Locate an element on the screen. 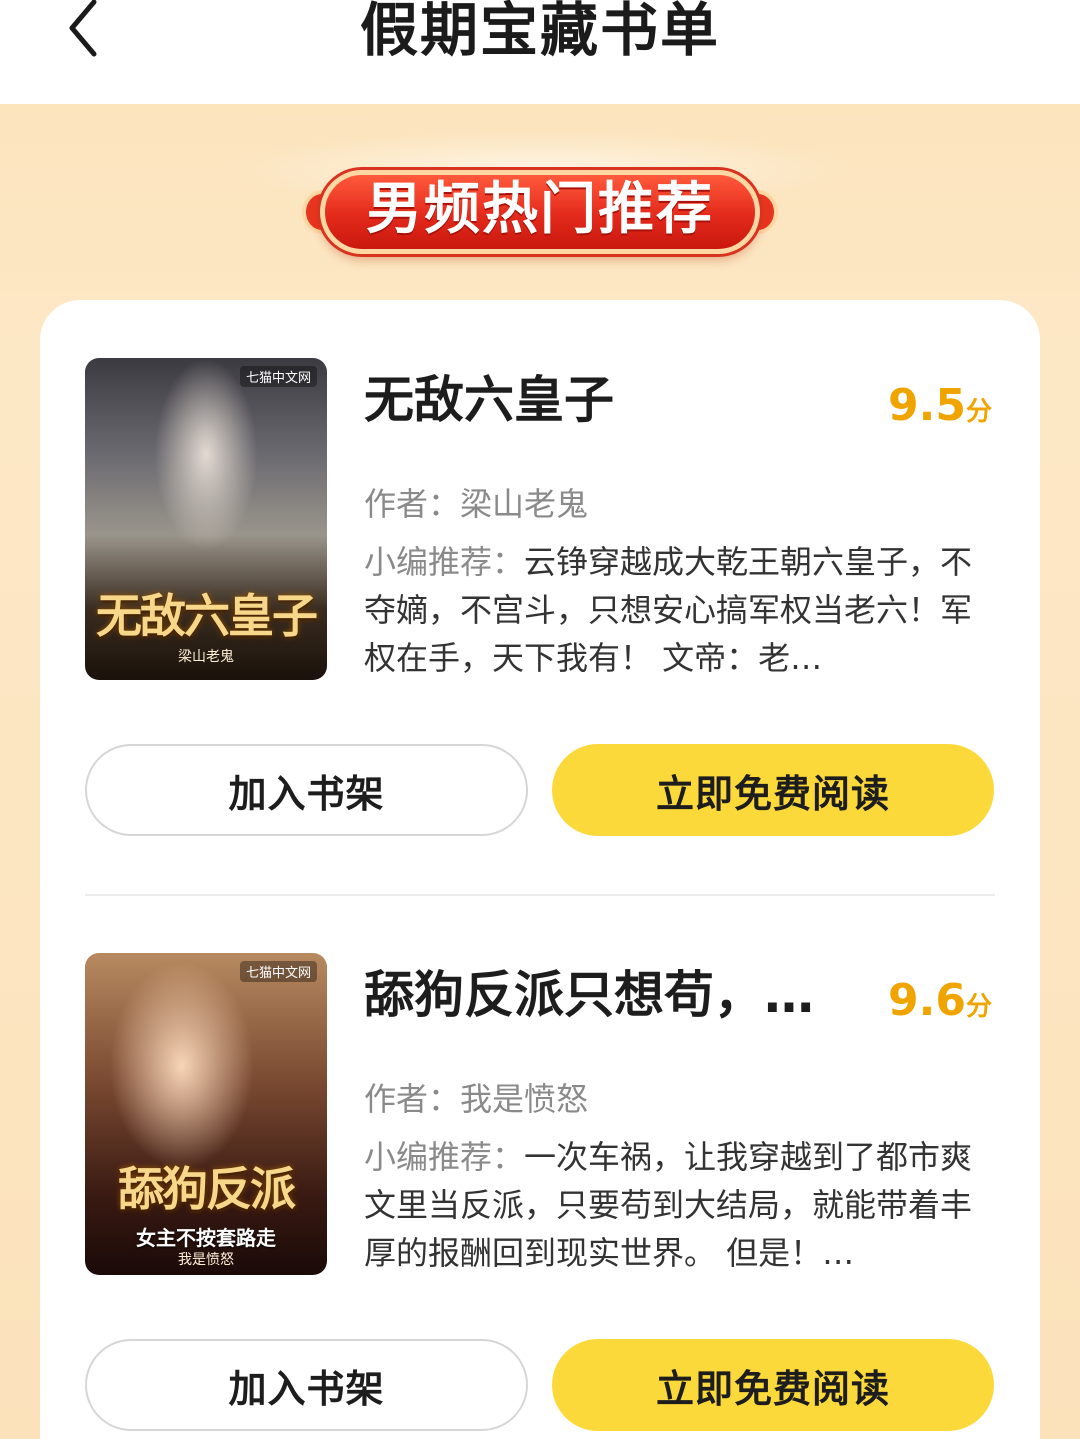 Image resolution: width=1080 pixels, height=1439 pixels. top-navigation-bar: 假期宝藏书单 is located at coordinates (540, 52).